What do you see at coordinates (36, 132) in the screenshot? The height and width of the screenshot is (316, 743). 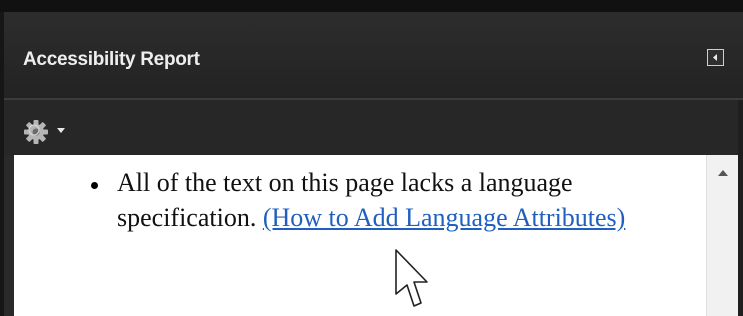 I see `gear-icon` at bounding box center [36, 132].